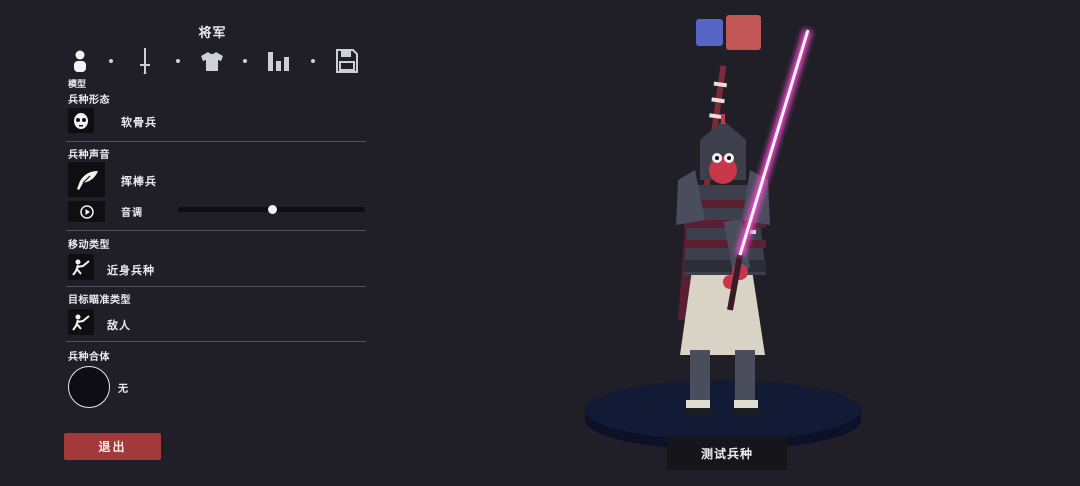 The height and width of the screenshot is (486, 1080). I want to click on sword-icon, so click(145, 61).